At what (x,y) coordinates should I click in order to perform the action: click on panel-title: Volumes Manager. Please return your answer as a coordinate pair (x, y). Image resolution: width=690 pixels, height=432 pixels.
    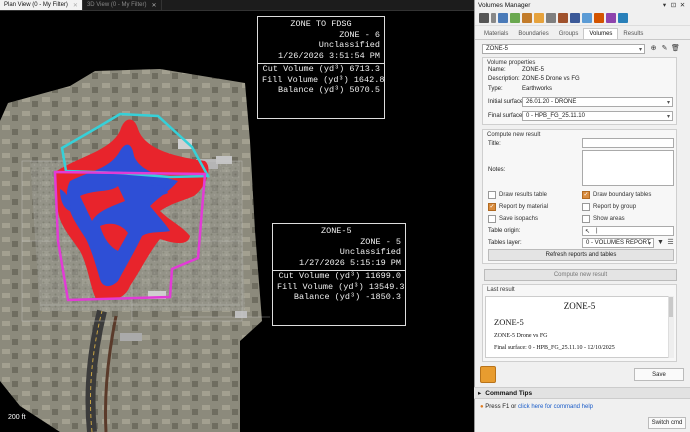
    Looking at the image, I should click on (504, 5).